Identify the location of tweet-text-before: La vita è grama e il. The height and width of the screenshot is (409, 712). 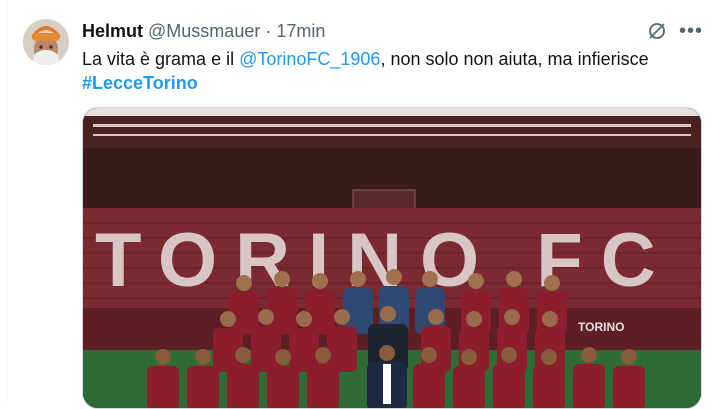
(161, 59).